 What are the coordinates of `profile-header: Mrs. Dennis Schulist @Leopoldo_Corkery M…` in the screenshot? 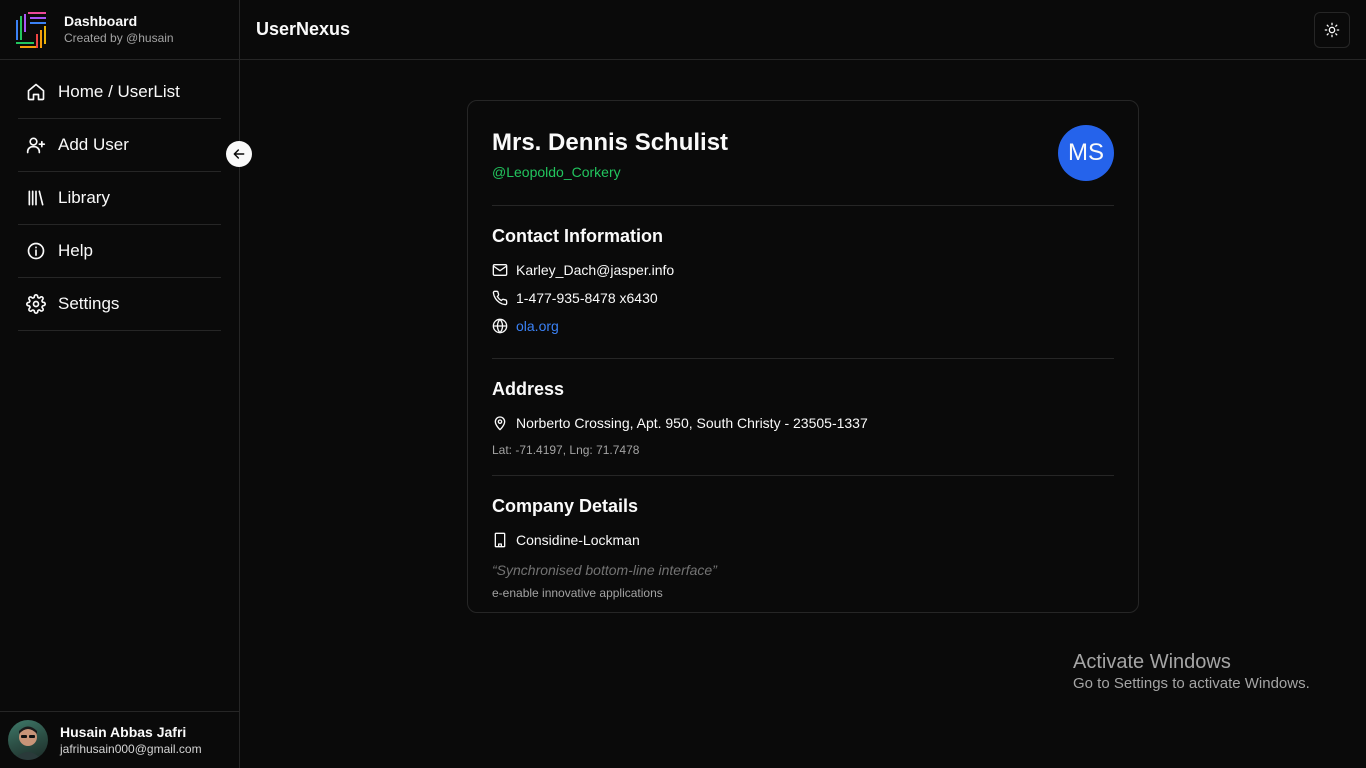 It's located at (803, 165).